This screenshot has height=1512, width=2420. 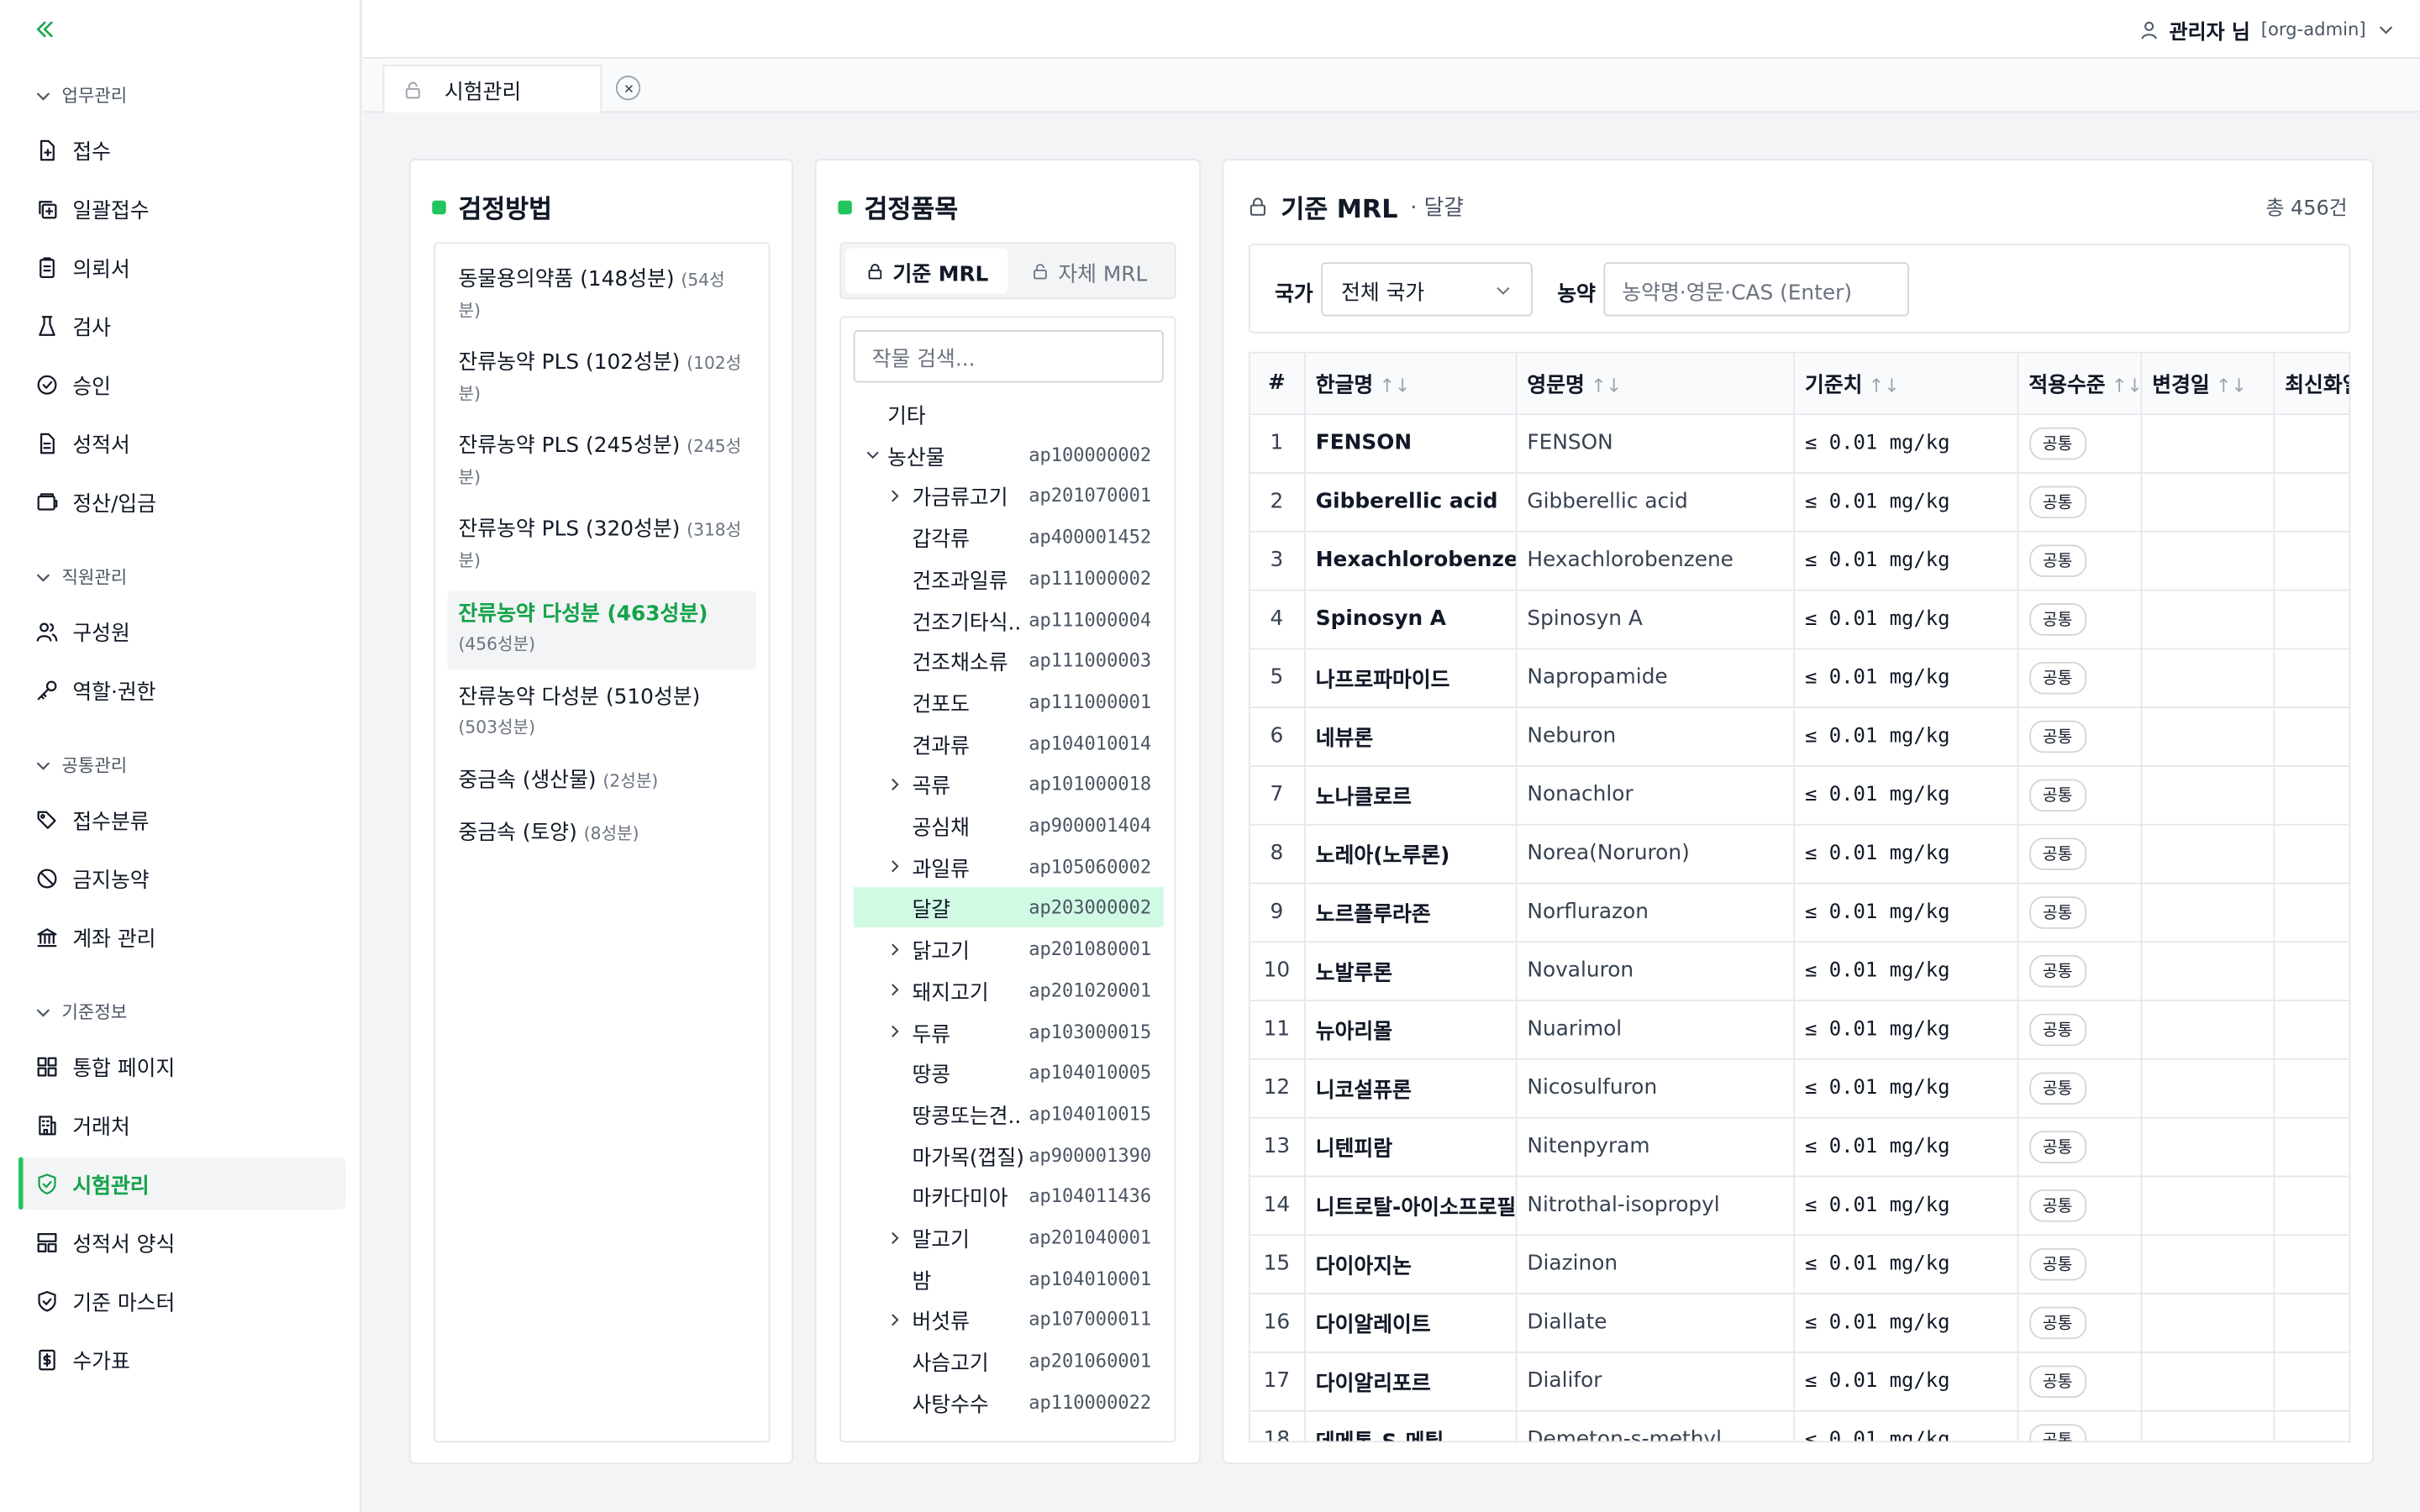 I want to click on tree-node: 두류 ap103000015, so click(x=1009, y=1031).